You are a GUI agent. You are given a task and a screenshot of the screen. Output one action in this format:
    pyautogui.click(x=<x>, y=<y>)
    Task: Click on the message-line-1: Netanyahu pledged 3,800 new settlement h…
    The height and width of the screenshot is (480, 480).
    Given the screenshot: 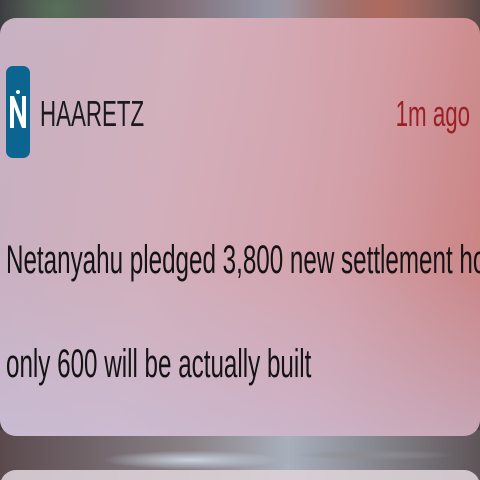 What is the action you would take?
    pyautogui.click(x=243, y=260)
    